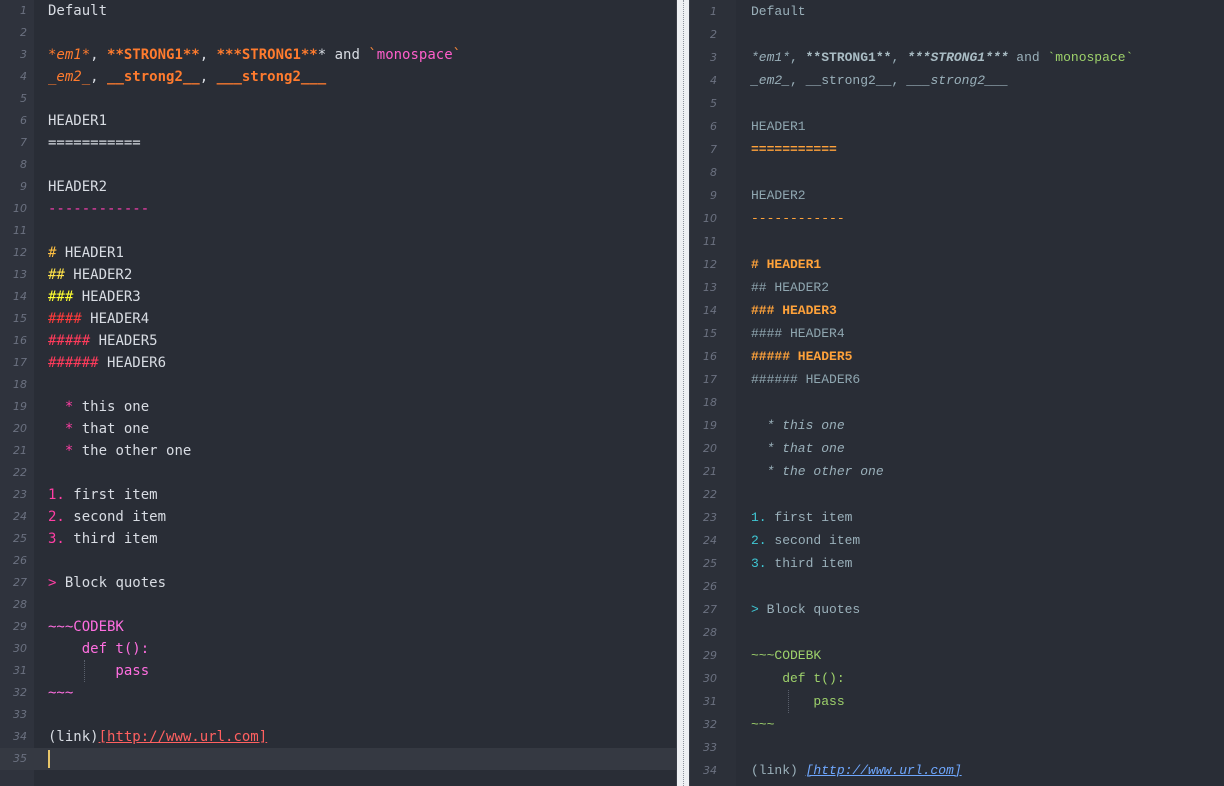 The width and height of the screenshot is (1224, 786). What do you see at coordinates (957, 770) in the screenshot?
I see `code-line: 34 (link) [http://www.url.com]` at bounding box center [957, 770].